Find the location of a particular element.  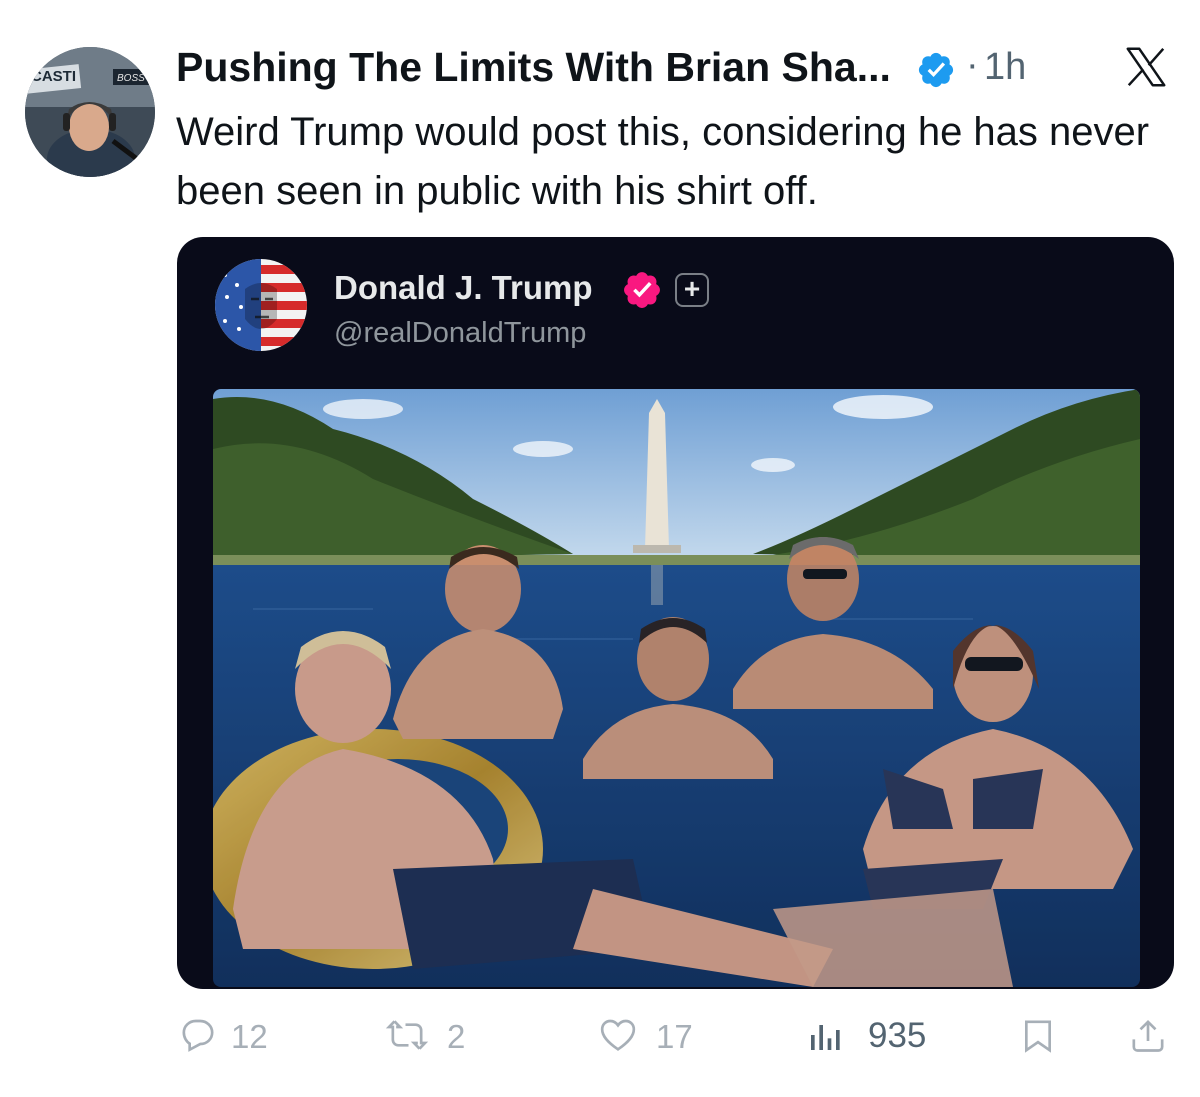

bookmark-button is located at coordinates (1040, 1037).